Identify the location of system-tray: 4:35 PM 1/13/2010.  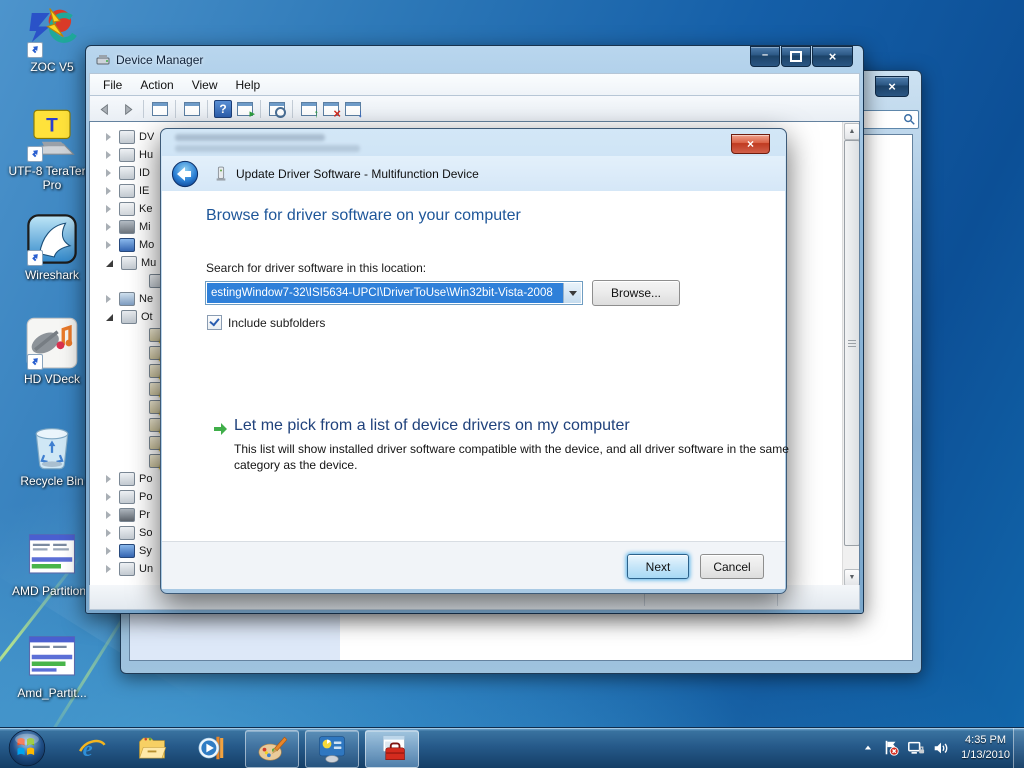
(935, 748).